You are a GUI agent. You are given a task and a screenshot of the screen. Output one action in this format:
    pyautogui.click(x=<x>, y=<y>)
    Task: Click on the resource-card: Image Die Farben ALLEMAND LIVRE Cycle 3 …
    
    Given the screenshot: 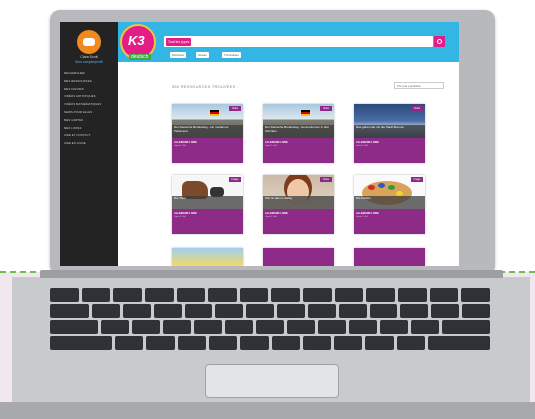 What is the action you would take?
    pyautogui.click(x=389, y=204)
    